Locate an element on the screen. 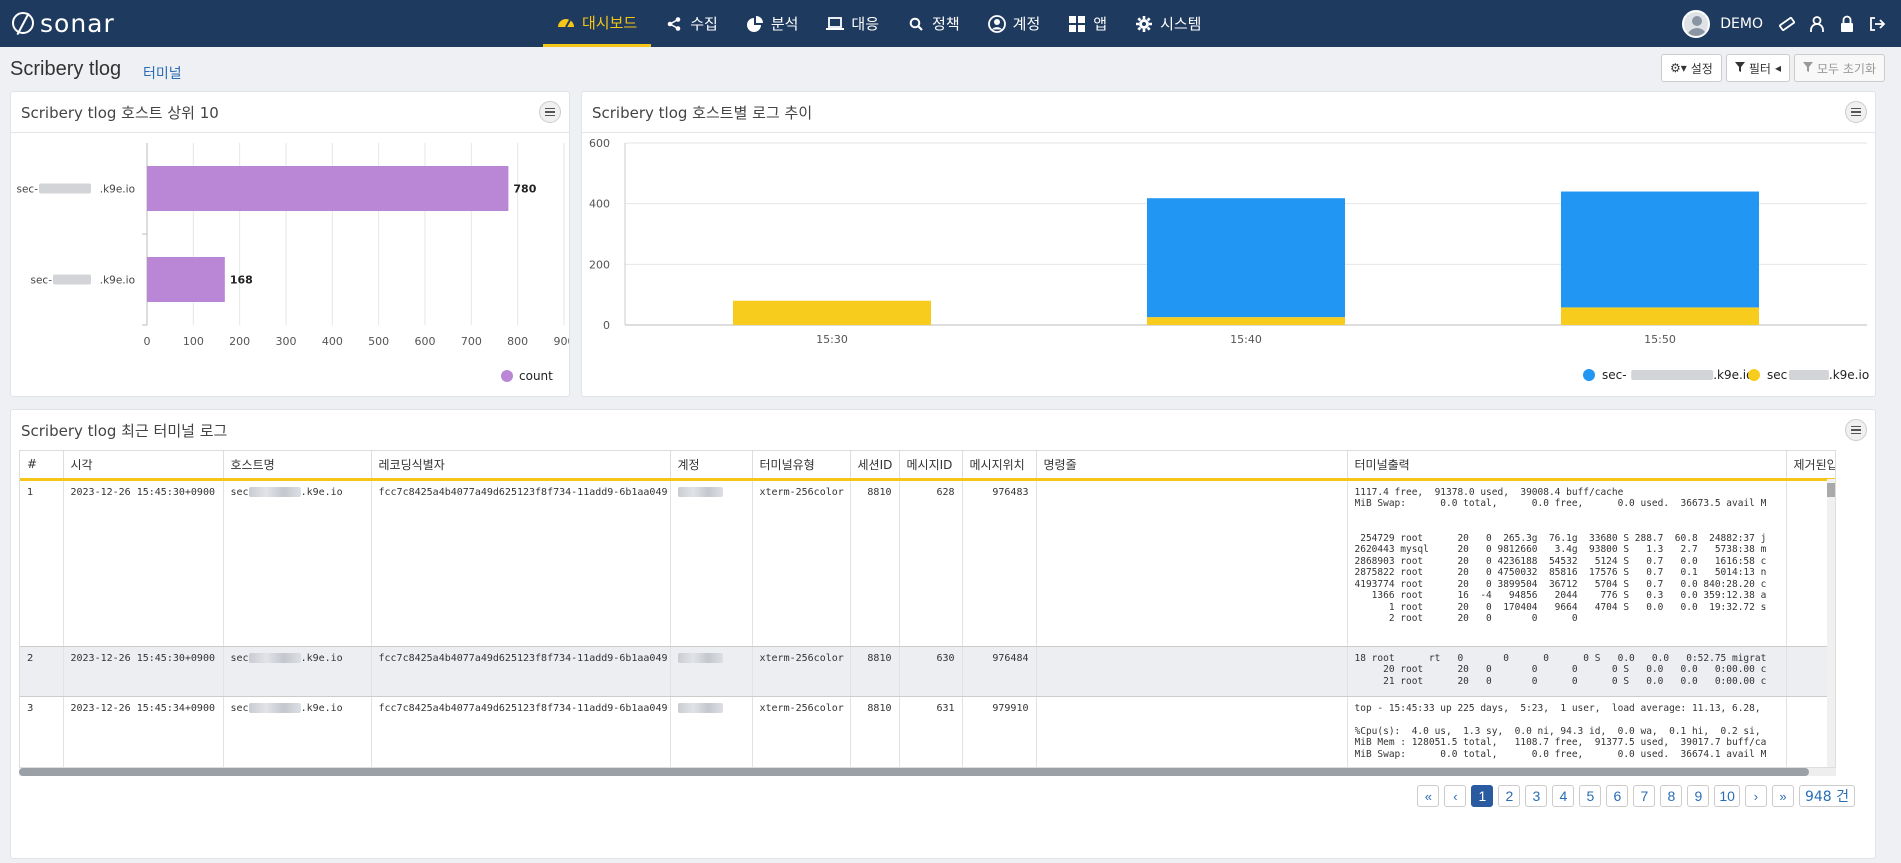 This screenshot has width=1901, height=863. settings-button: ⚙▾ 설정 is located at coordinates (1691, 68).